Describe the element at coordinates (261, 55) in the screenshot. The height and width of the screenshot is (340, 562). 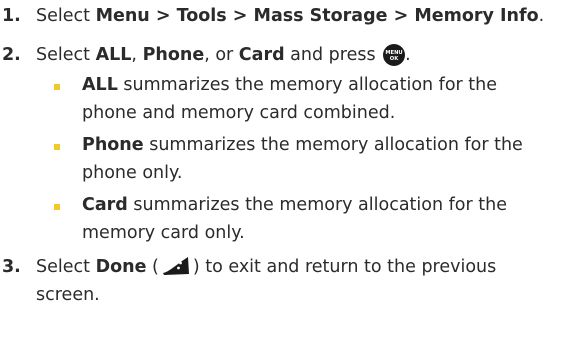
I see `option-card: Card` at that location.